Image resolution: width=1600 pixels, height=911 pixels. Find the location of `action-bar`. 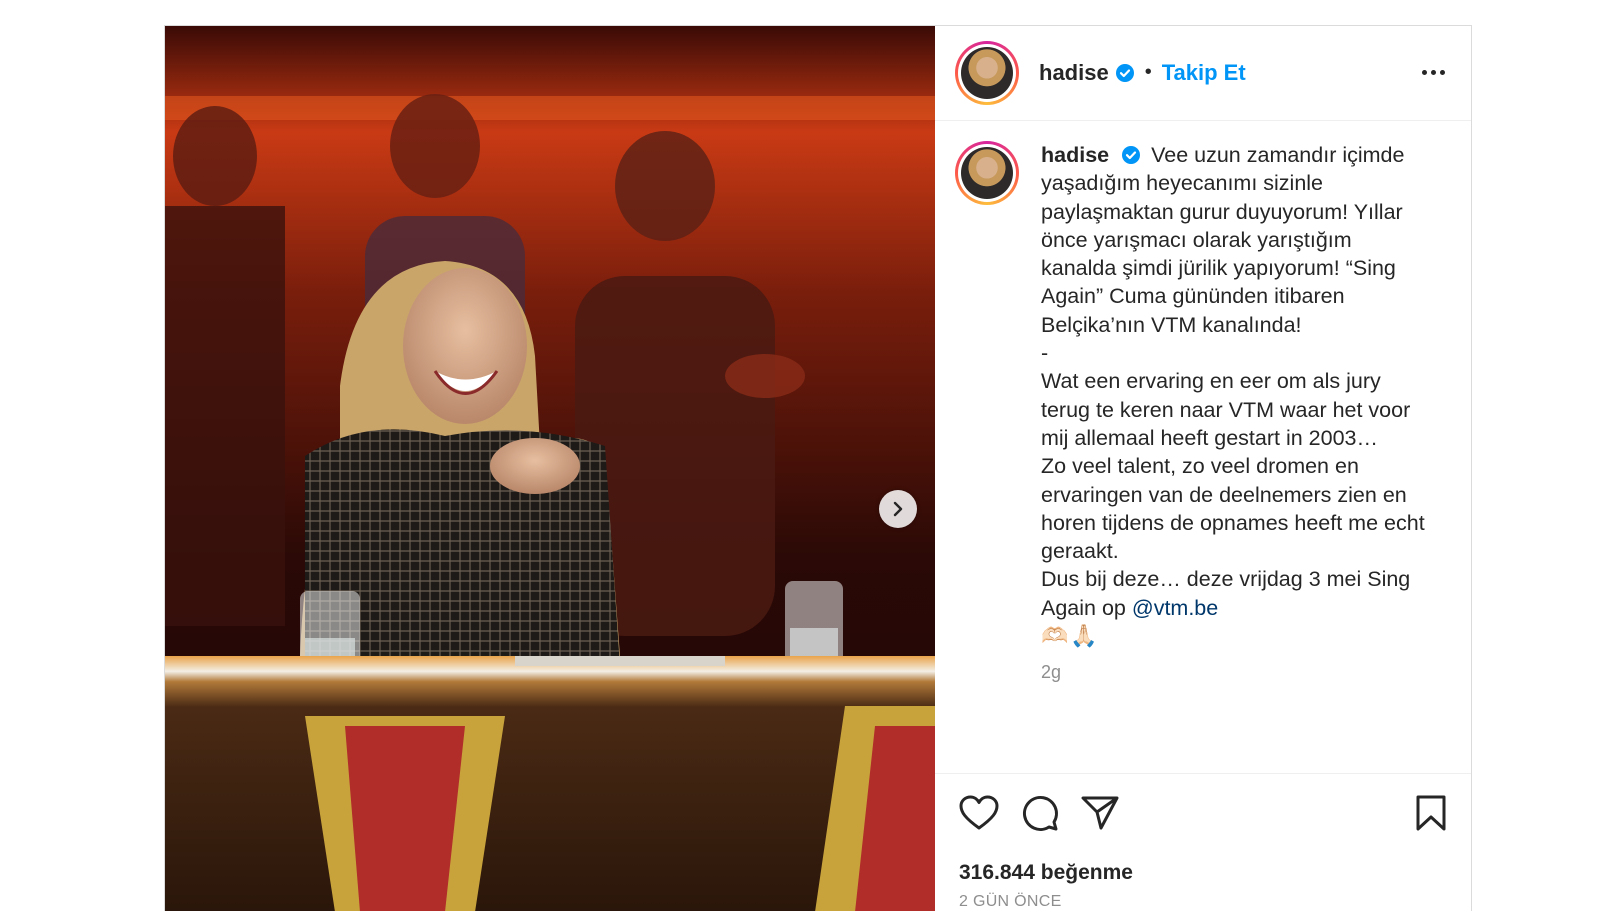

action-bar is located at coordinates (1203, 813).